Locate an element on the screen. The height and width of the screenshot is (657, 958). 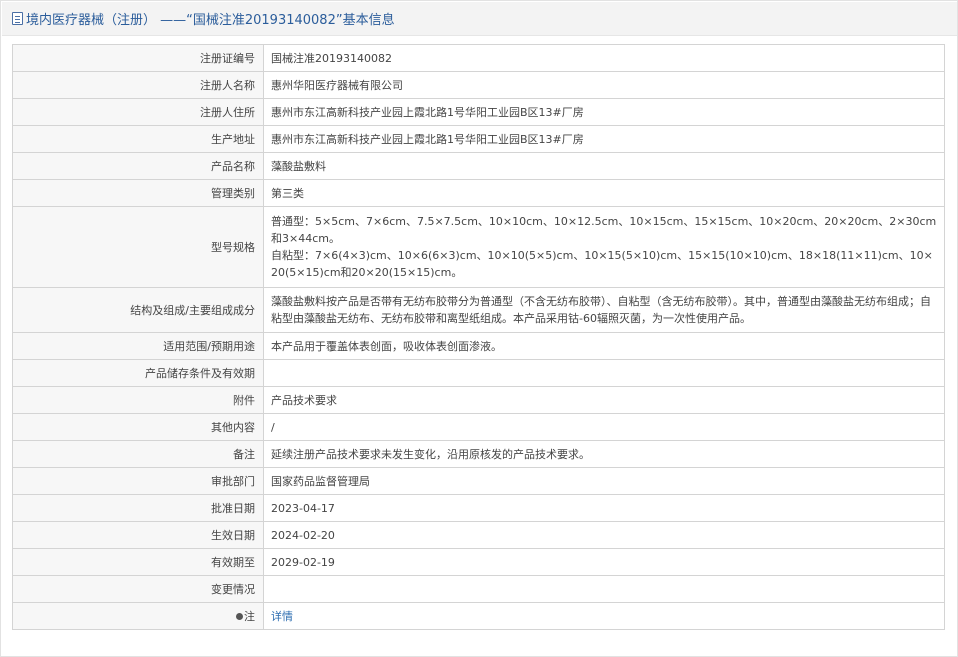
table-row: 审批部门 国家药品监督管理局 is located at coordinates (478, 481).